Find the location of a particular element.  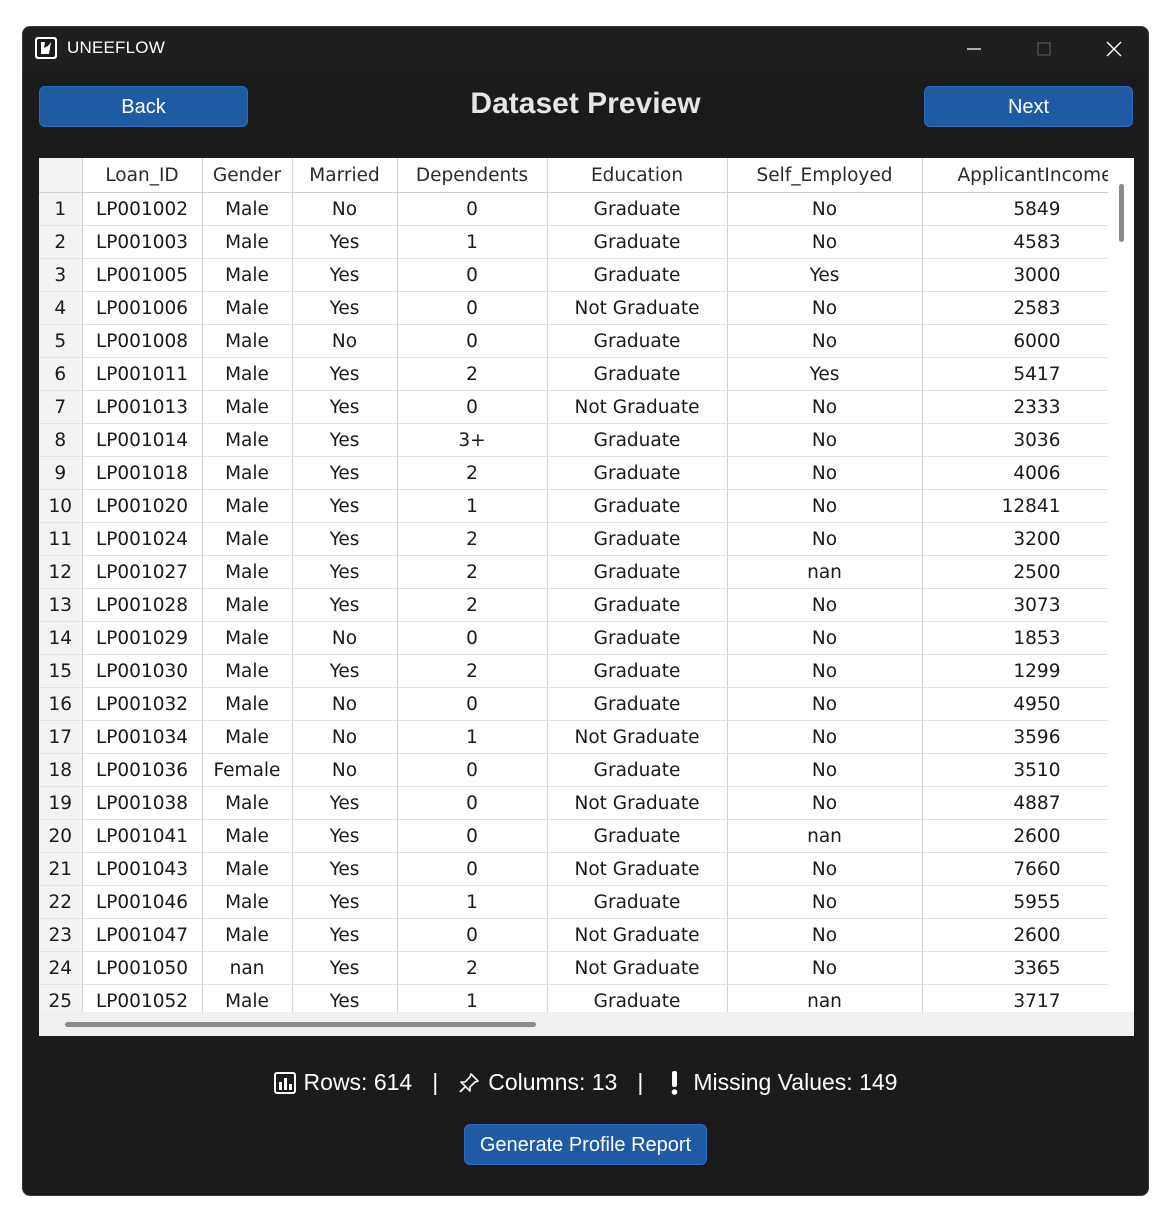

vertical-scrollbar is located at coordinates (1121, 585).